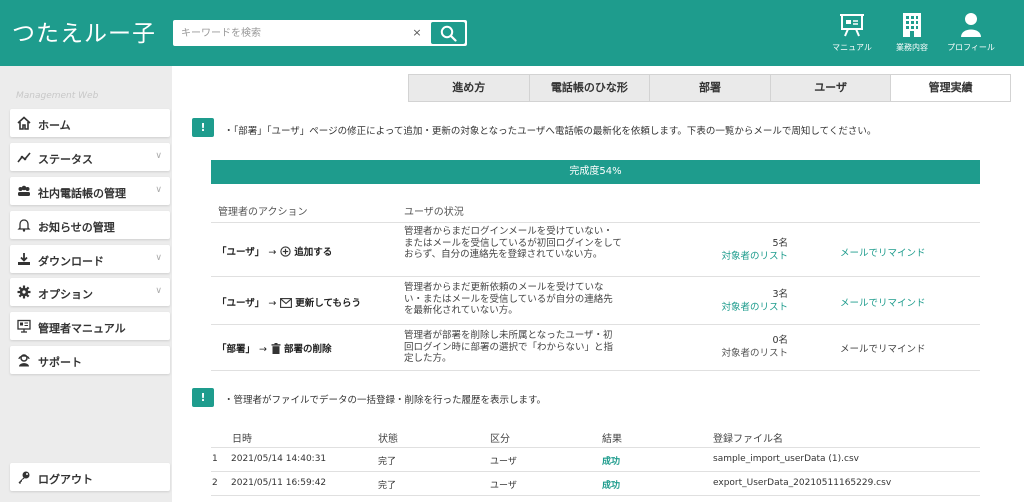  I want to click on count-value: 0名, so click(780, 340).